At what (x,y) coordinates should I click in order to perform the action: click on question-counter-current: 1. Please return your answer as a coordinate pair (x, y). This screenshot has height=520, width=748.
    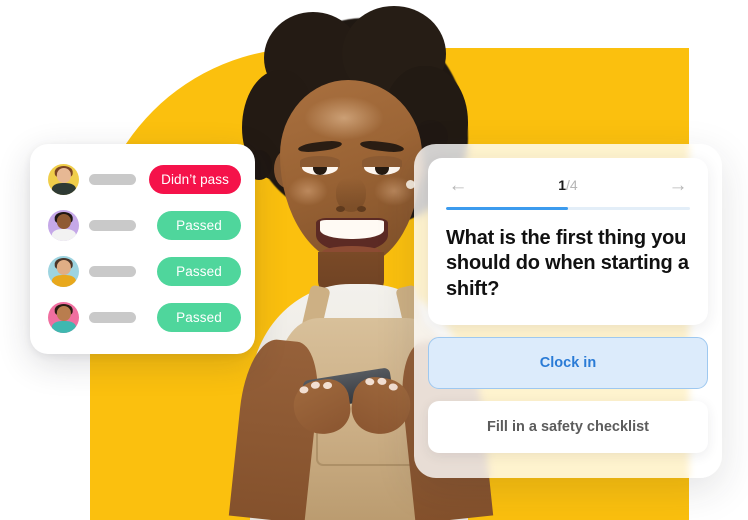
    Looking at the image, I should click on (562, 185).